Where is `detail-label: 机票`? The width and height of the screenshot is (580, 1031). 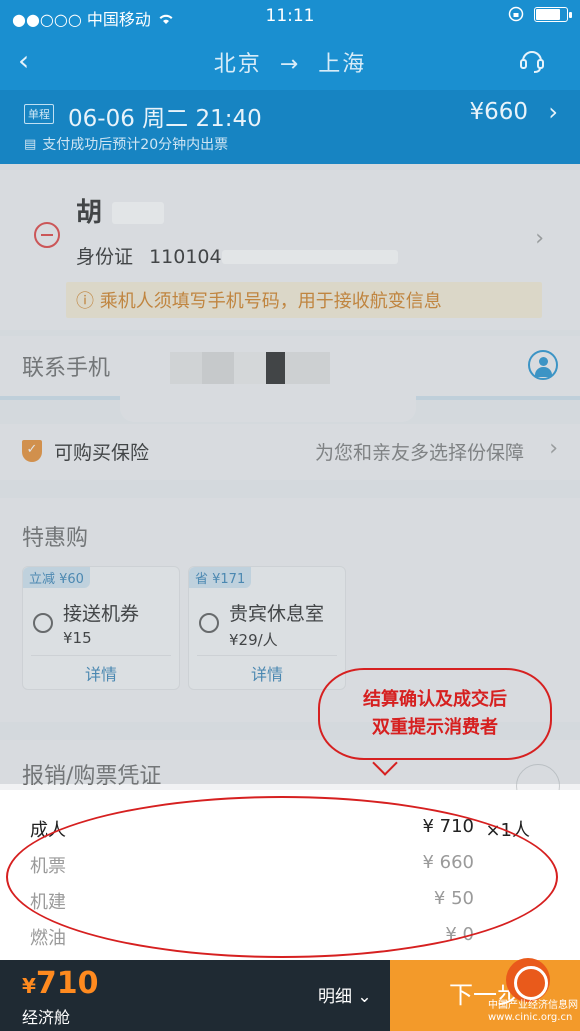 detail-label: 机票 is located at coordinates (48, 866).